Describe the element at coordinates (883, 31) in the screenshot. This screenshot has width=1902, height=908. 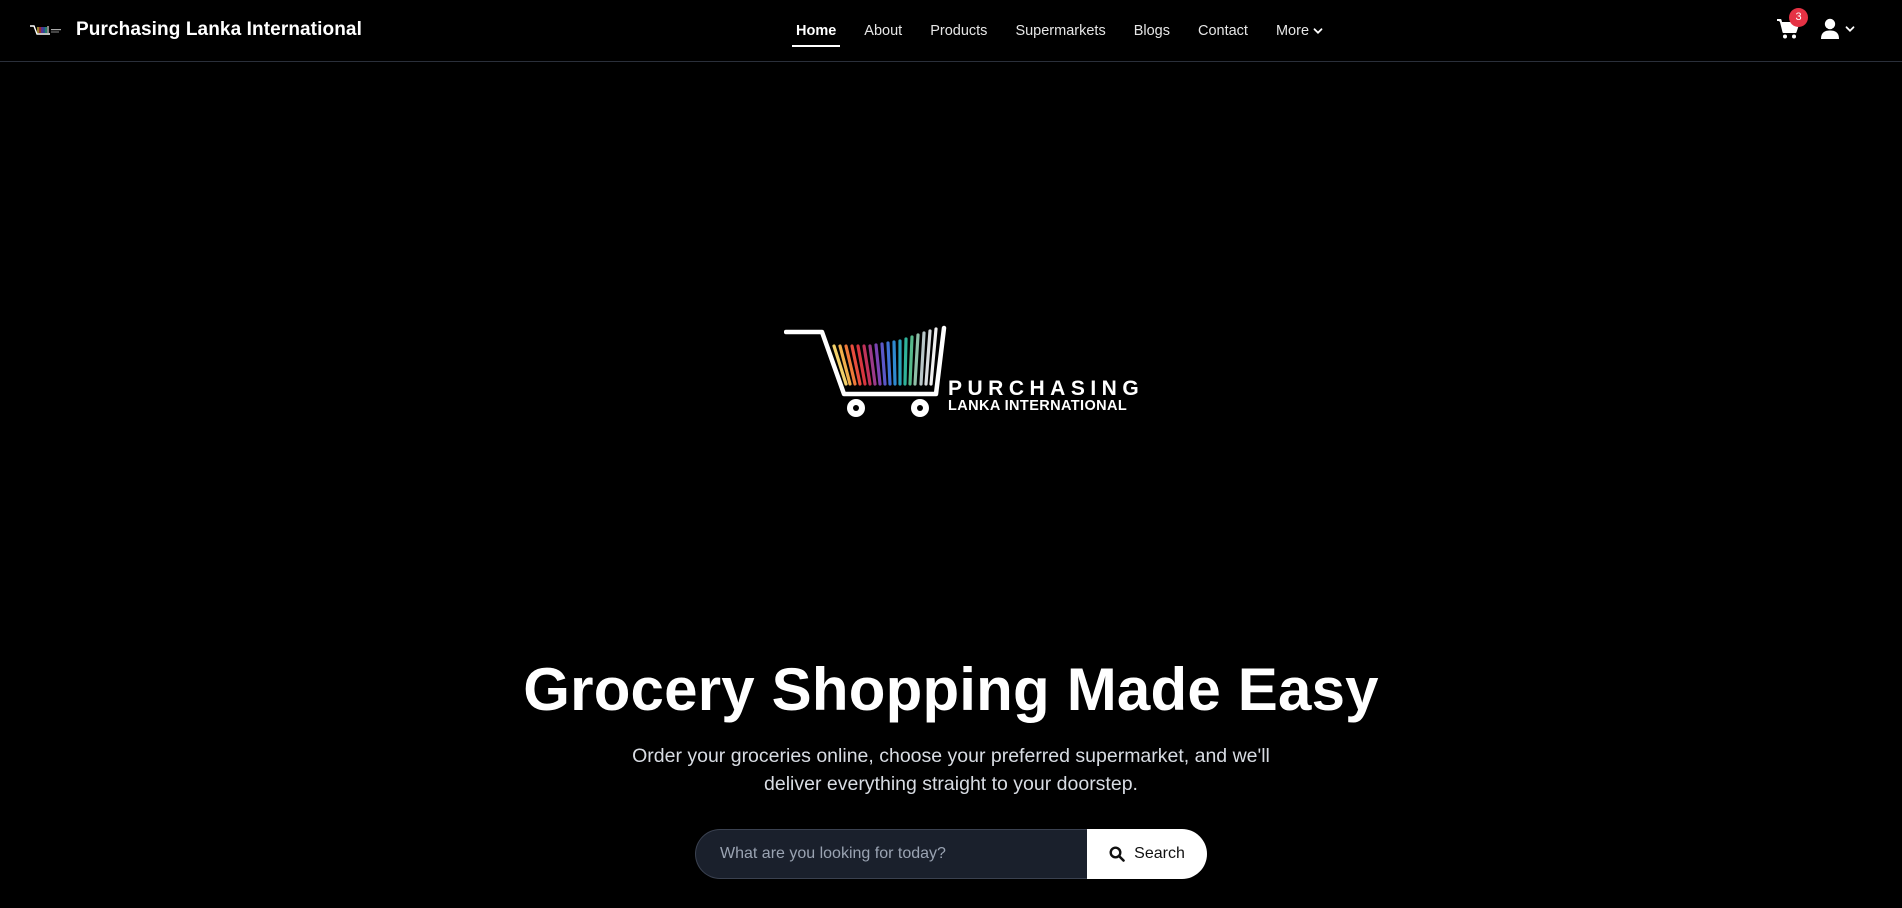
I see `nav-about: About` at that location.